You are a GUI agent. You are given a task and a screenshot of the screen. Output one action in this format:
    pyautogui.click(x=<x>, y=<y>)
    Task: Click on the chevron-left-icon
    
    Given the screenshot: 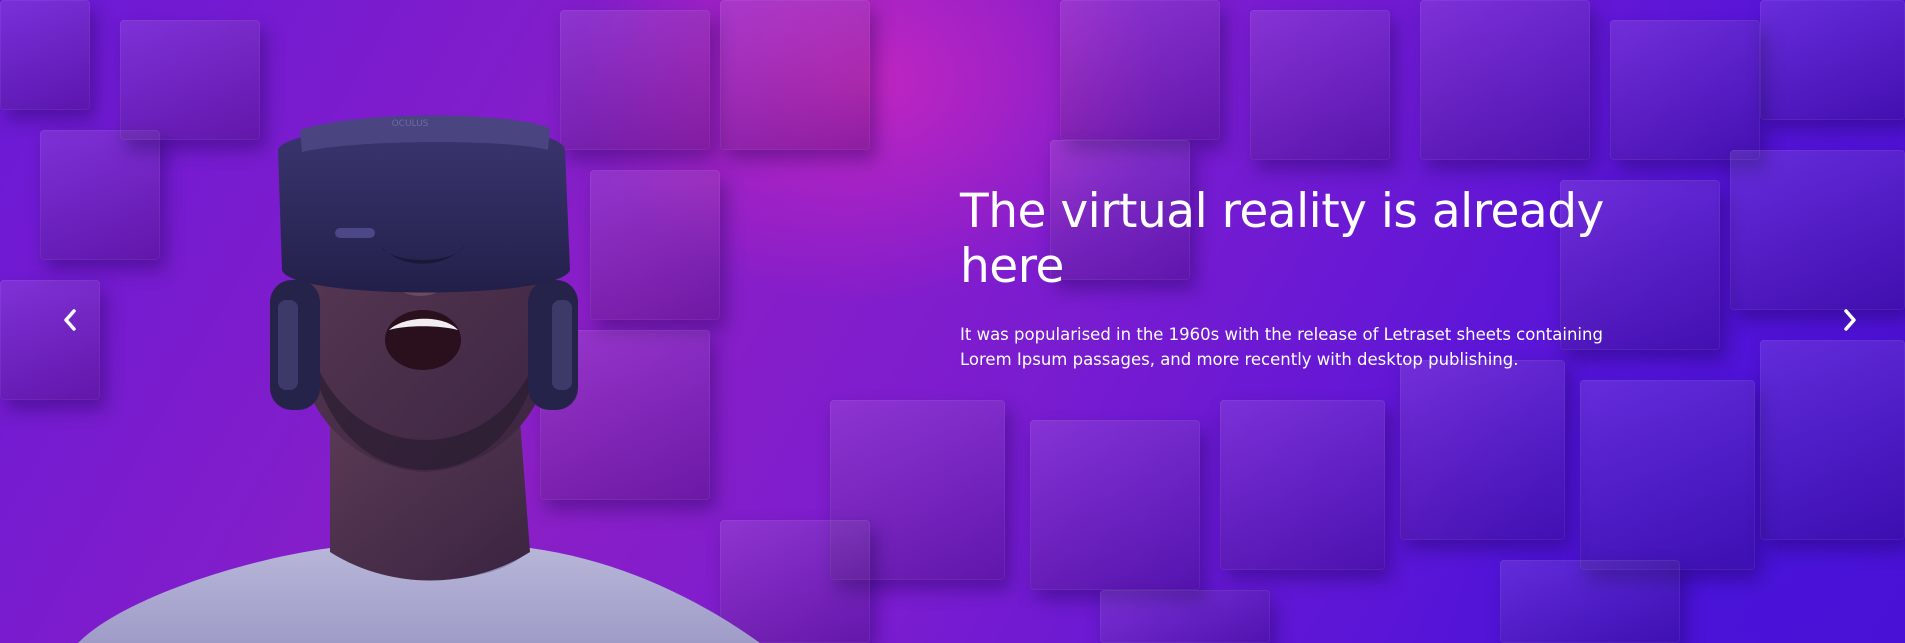 What is the action you would take?
    pyautogui.click(x=70, y=320)
    